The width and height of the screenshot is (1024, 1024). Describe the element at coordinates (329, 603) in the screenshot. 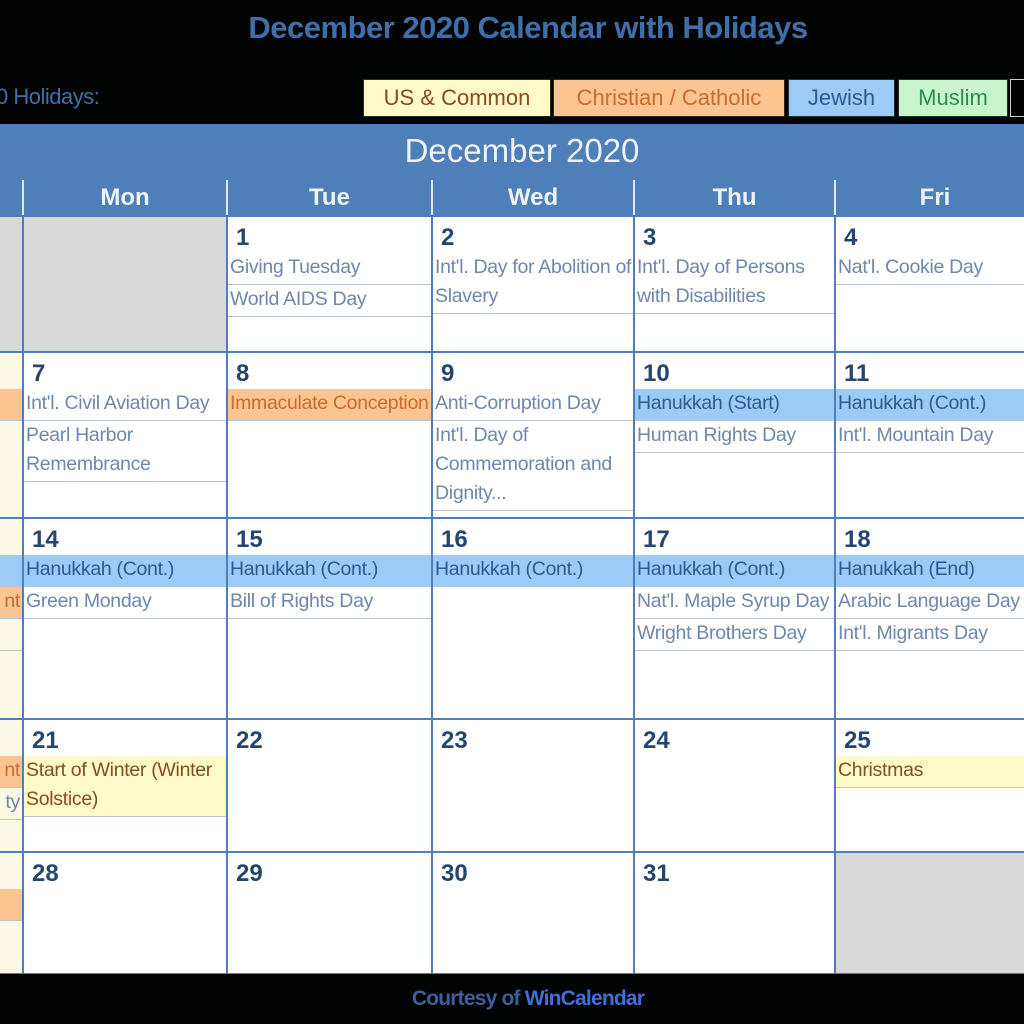

I see `holiday-event: Bill of Rights Day` at that location.